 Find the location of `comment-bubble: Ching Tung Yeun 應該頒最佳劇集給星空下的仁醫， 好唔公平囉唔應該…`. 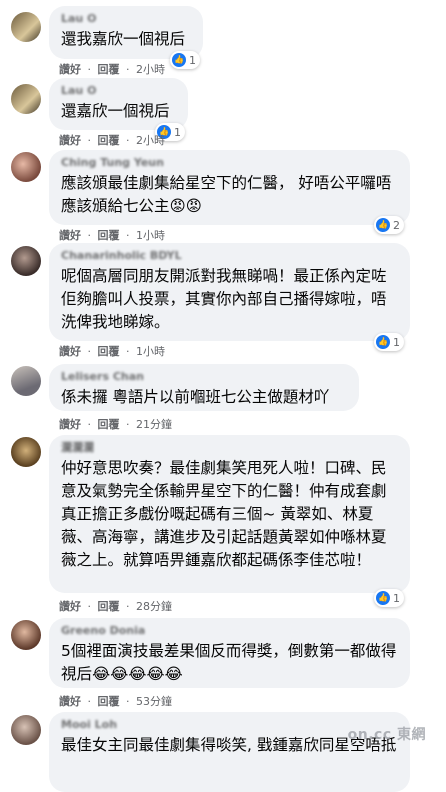

comment-bubble: Ching Tung Yeun 應該頒最佳劇集給星空下的仁醫， 好唔公平囉唔應該… is located at coordinates (229, 187).